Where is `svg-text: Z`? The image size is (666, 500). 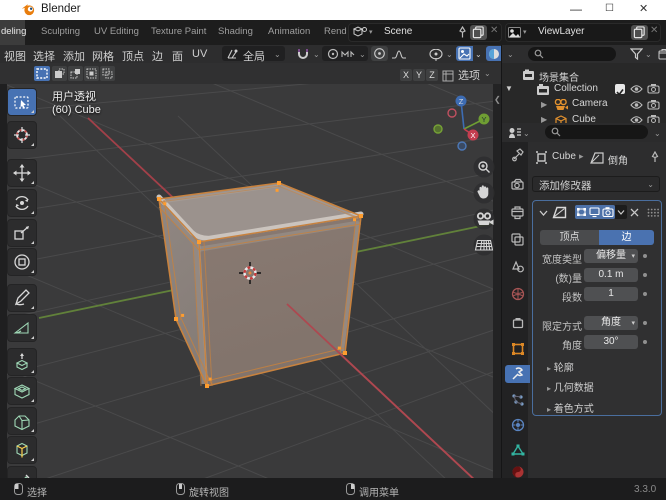 svg-text: Z is located at coordinates (461, 101).